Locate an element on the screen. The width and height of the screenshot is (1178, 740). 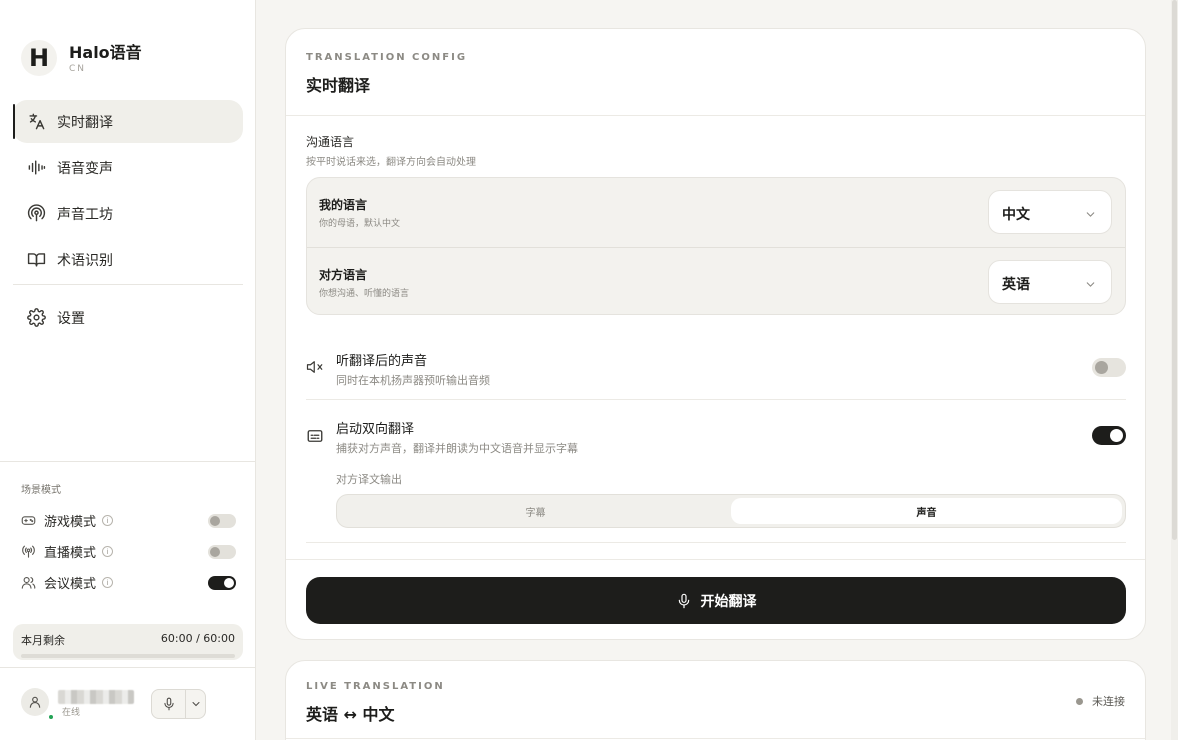
translate-icon is located at coordinates (36, 122).